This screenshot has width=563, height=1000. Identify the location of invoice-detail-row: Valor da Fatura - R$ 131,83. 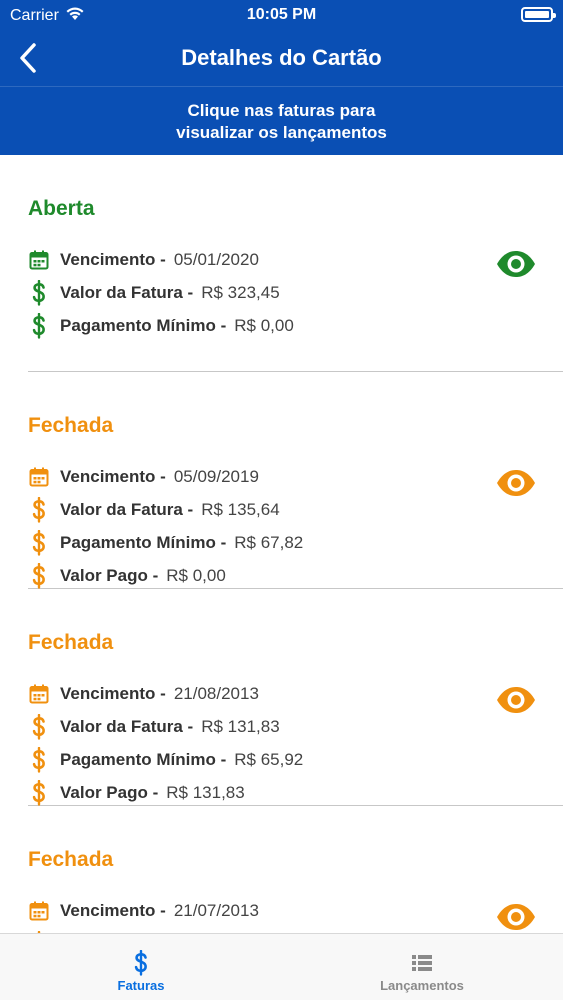
(165, 726).